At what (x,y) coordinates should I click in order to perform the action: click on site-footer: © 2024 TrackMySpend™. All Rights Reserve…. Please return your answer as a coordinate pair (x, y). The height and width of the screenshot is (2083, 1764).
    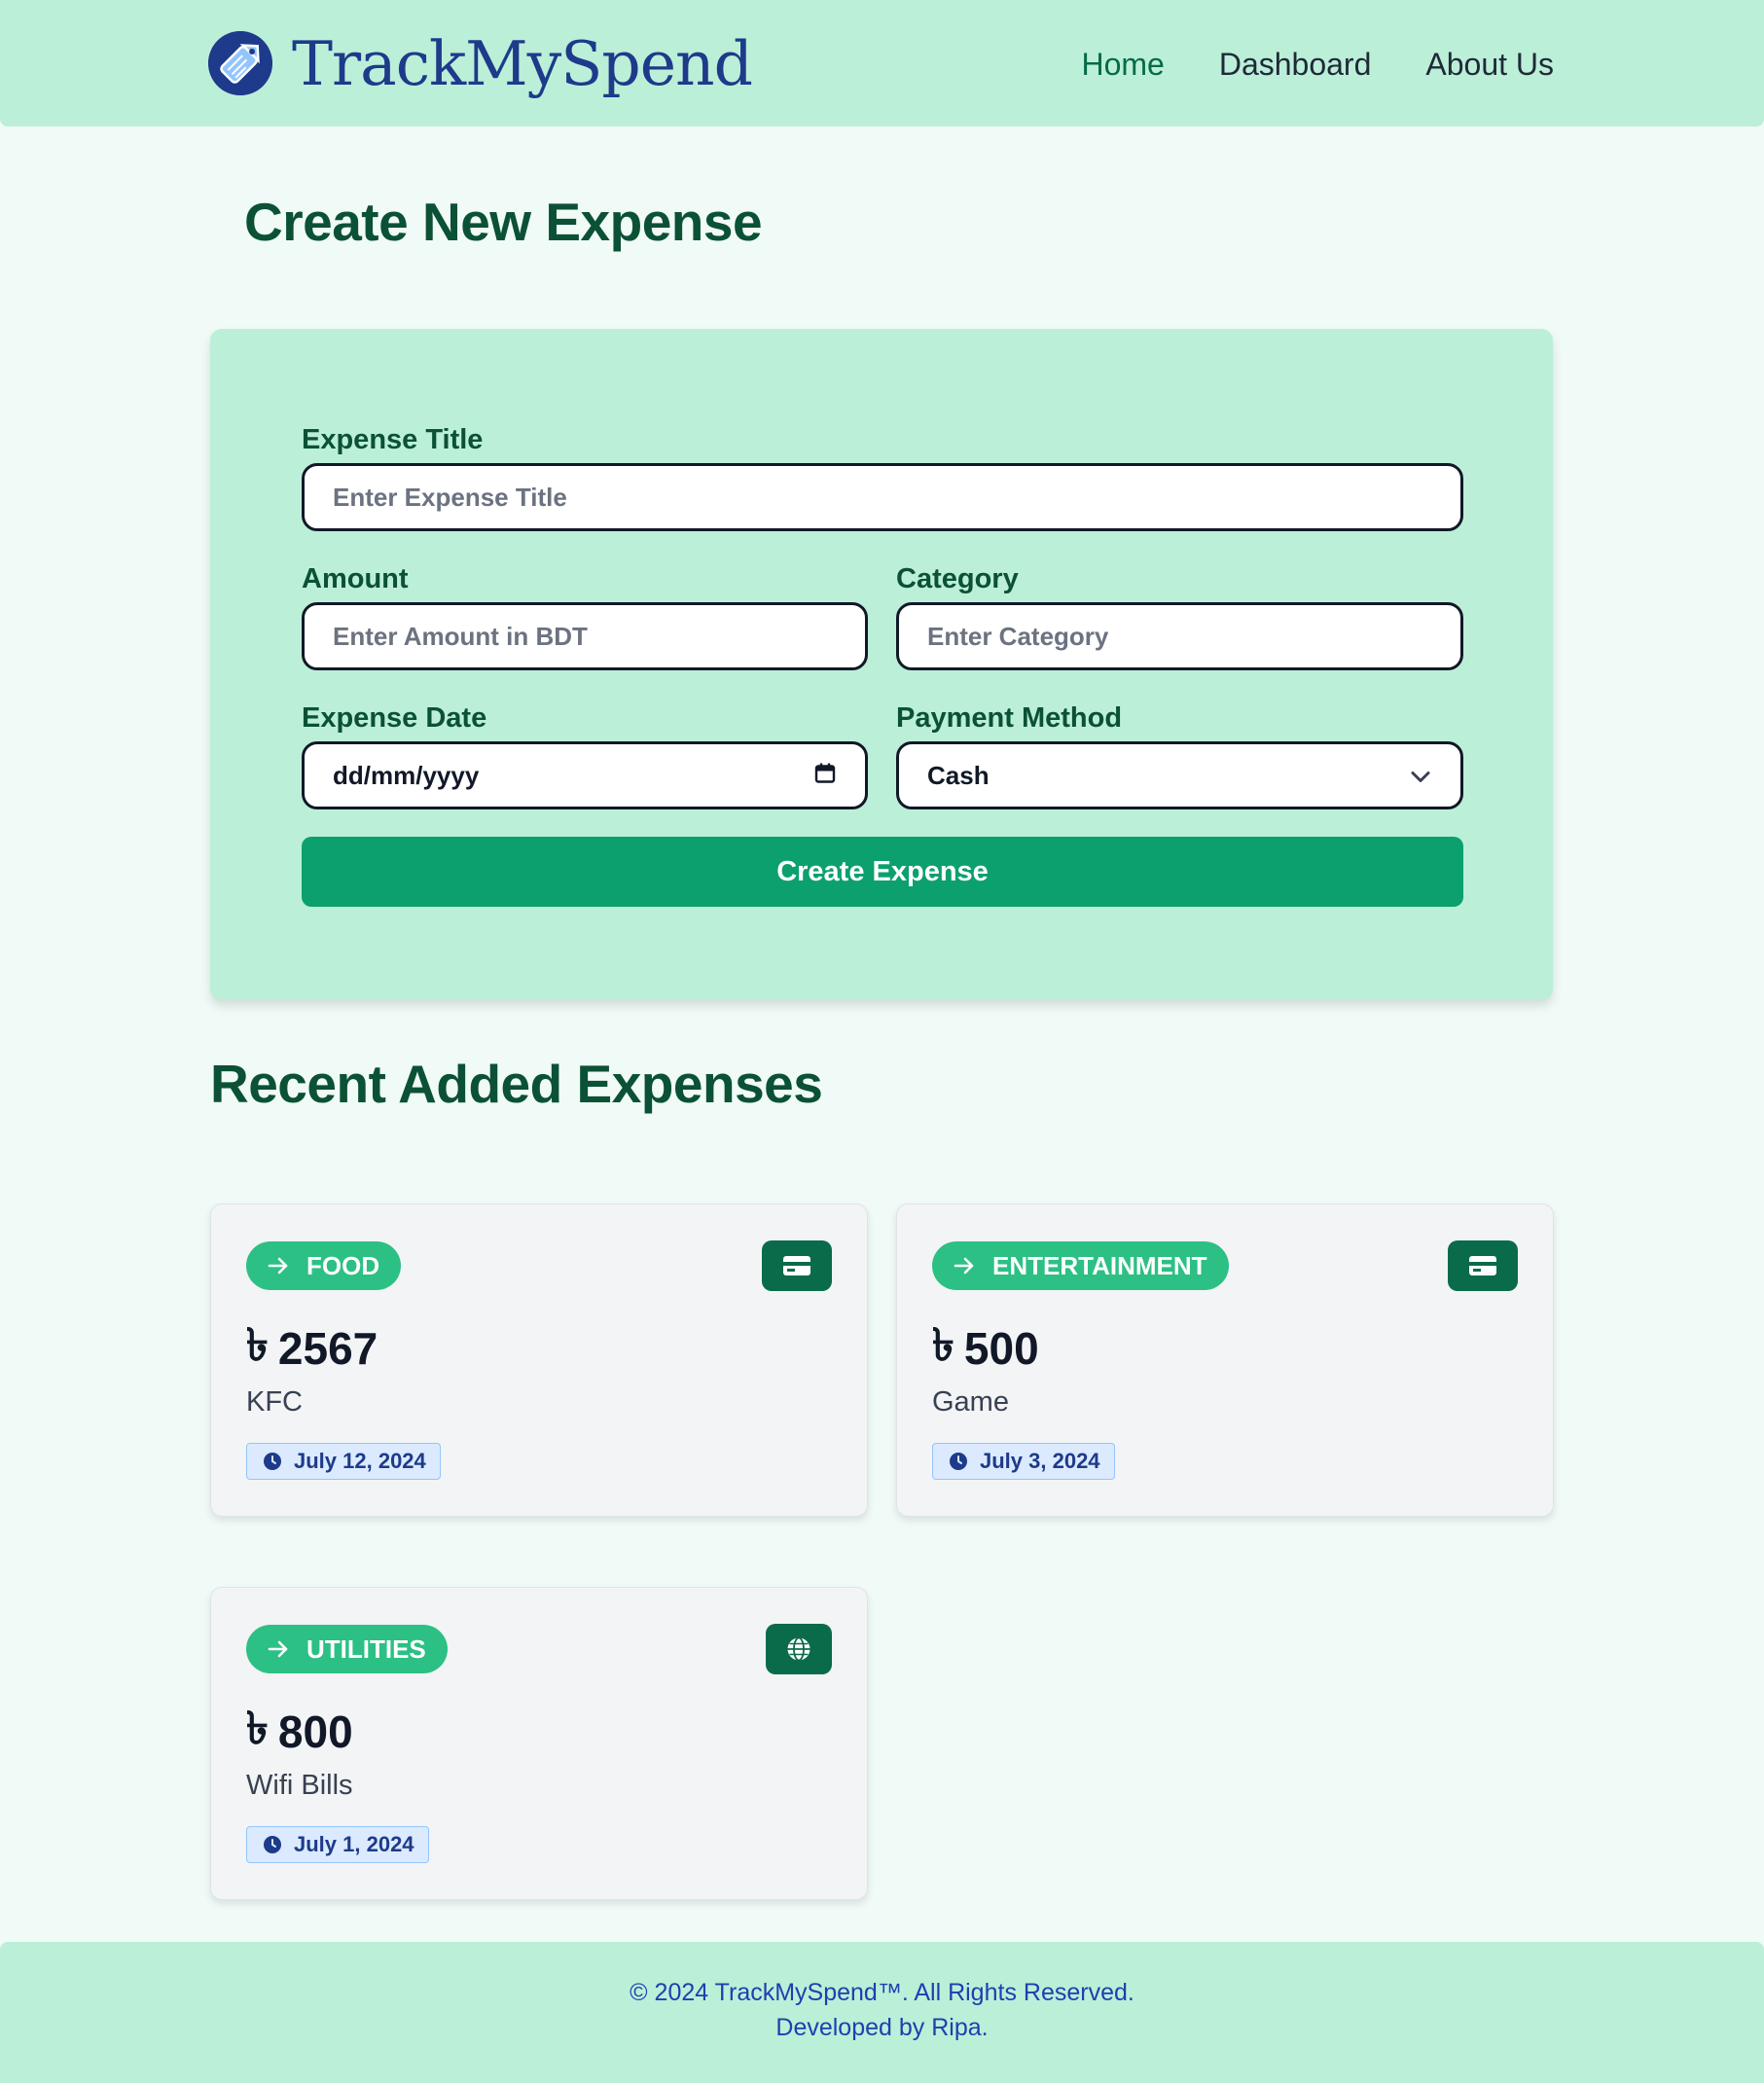
    Looking at the image, I should click on (882, 2012).